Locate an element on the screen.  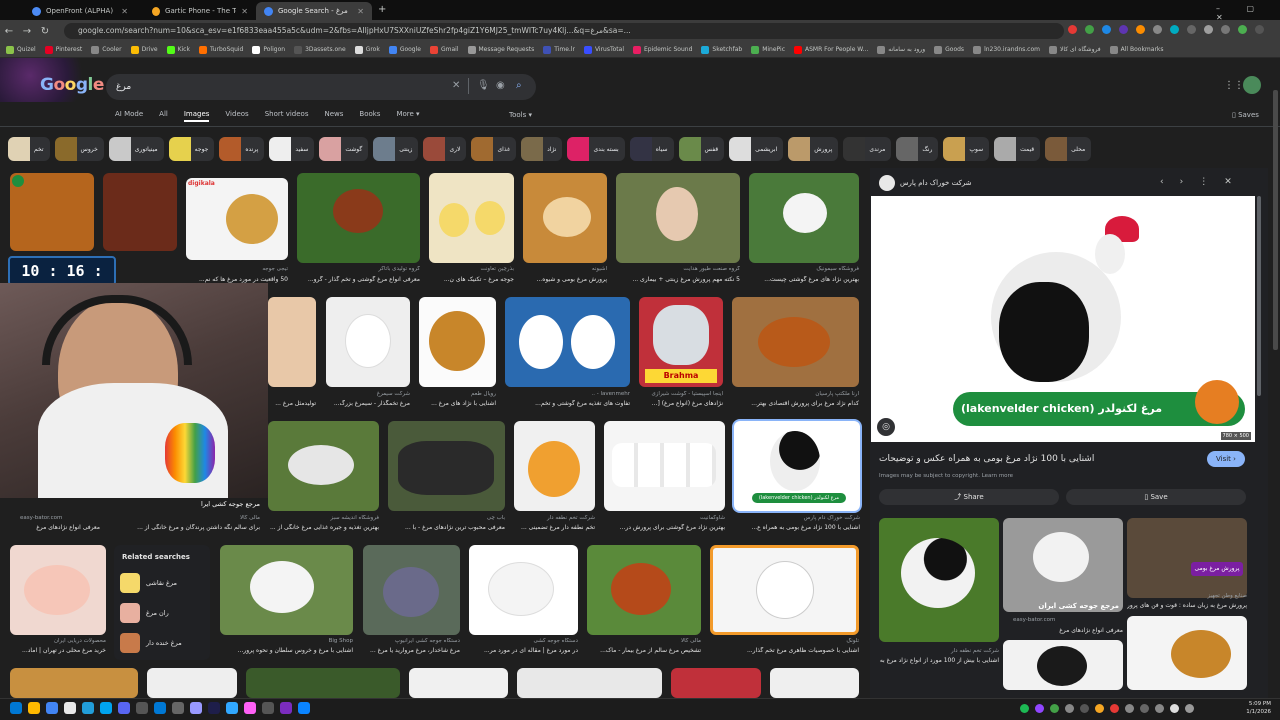
reload-icon: ↻ is located at coordinates (45, 31).